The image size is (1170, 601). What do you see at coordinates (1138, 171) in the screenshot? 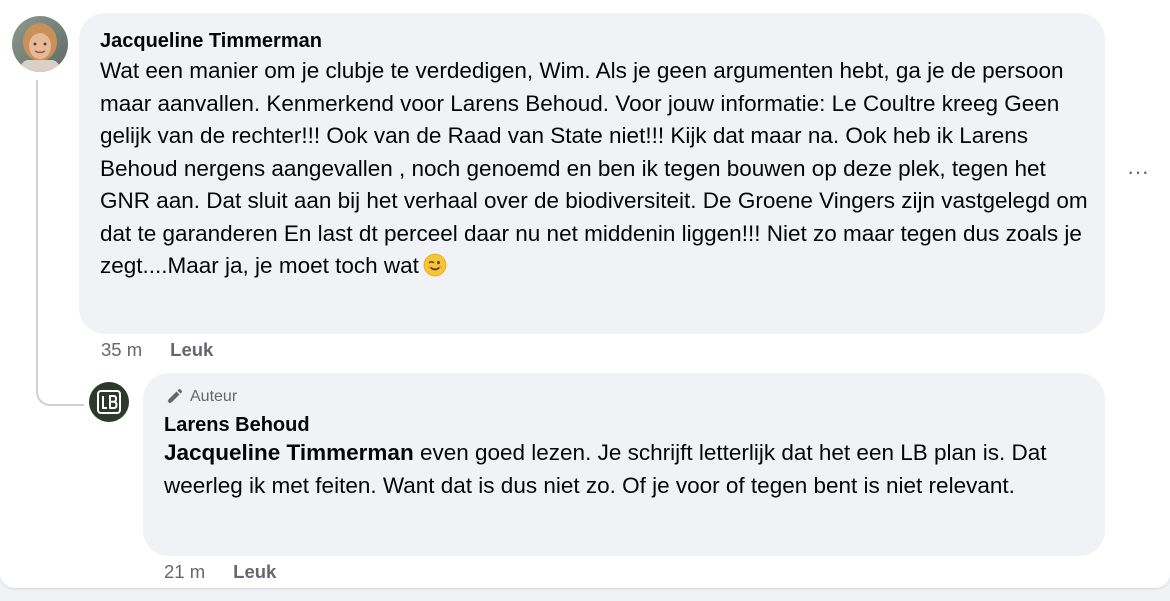
I see `more-options-icon: ···` at bounding box center [1138, 171].